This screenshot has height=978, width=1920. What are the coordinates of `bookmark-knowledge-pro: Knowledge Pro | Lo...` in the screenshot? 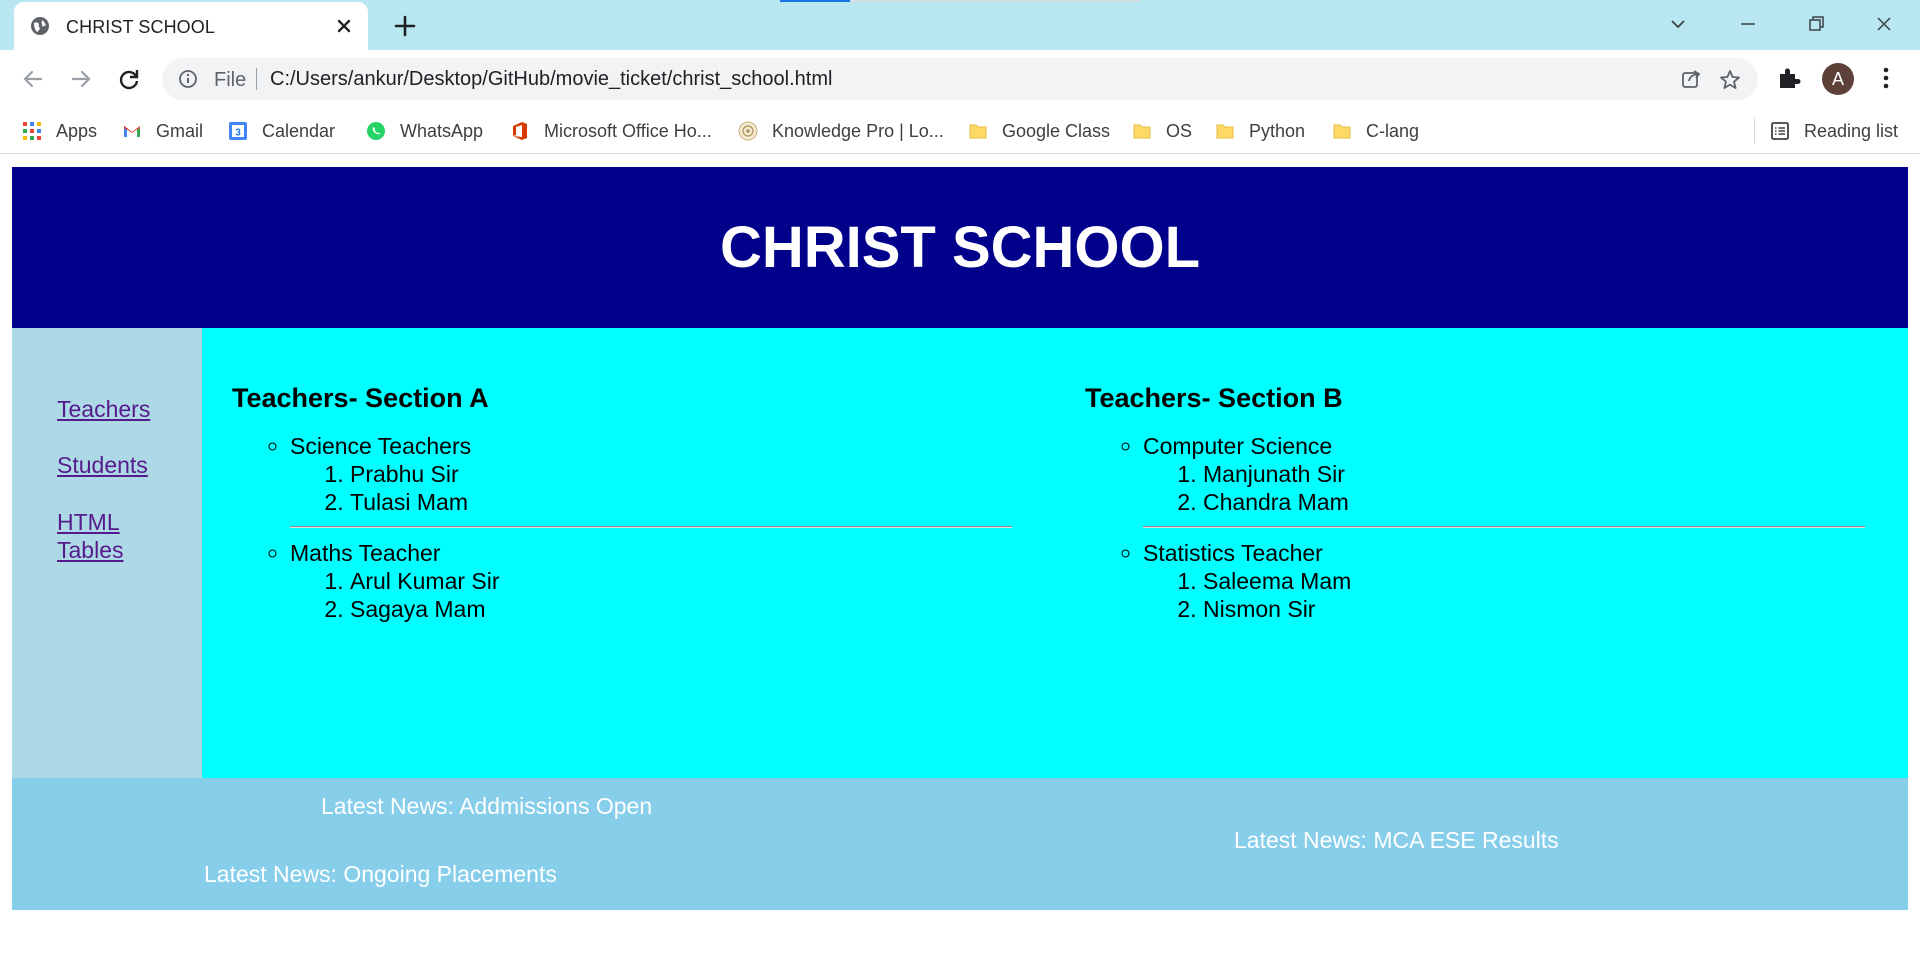 It's located at (841, 131).